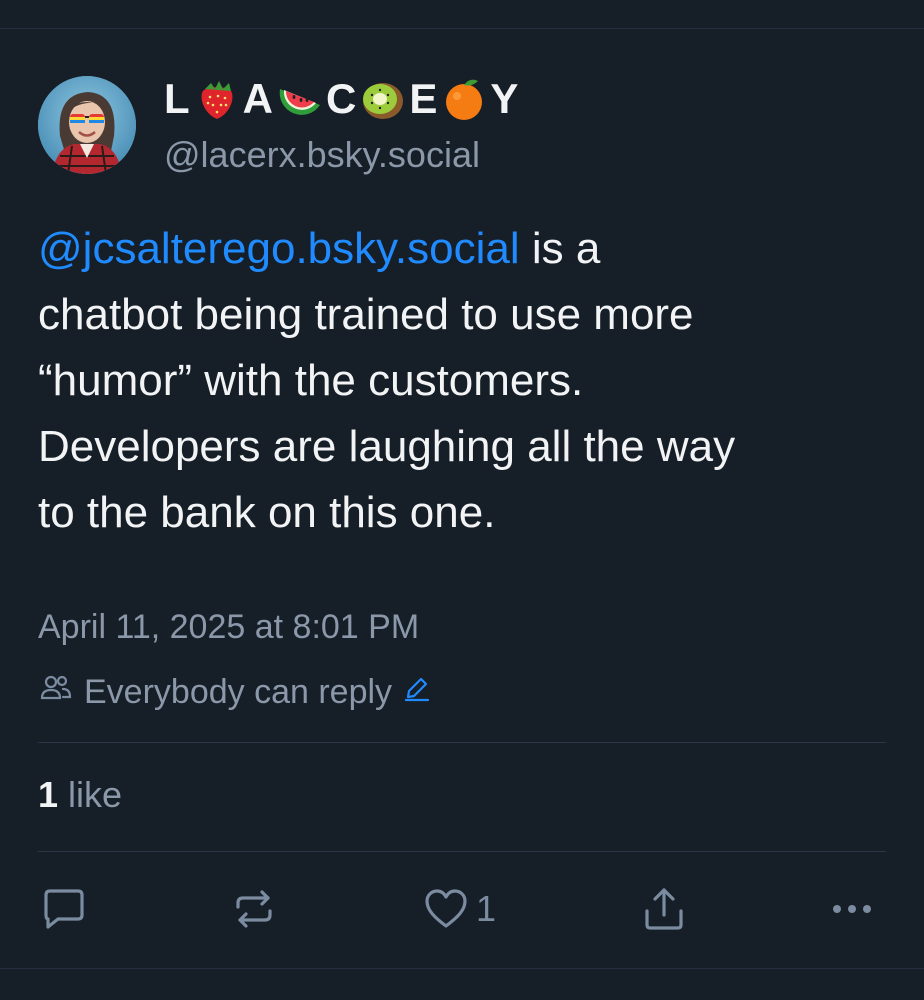 Image resolution: width=924 pixels, height=1000 pixels. I want to click on more-options-button, so click(852, 909).